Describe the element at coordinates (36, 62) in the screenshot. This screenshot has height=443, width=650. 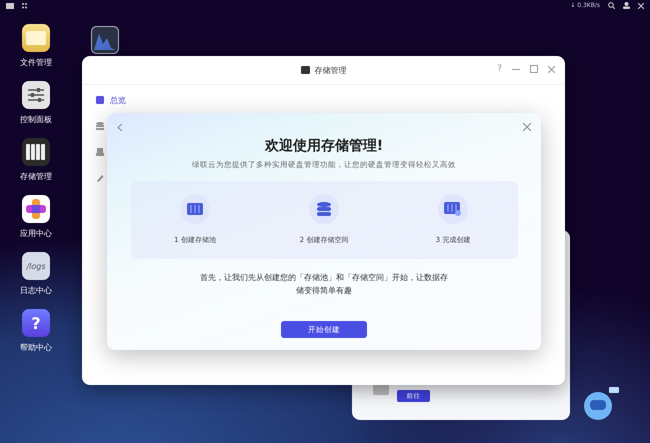
I see `app-label: 文件管理` at that location.